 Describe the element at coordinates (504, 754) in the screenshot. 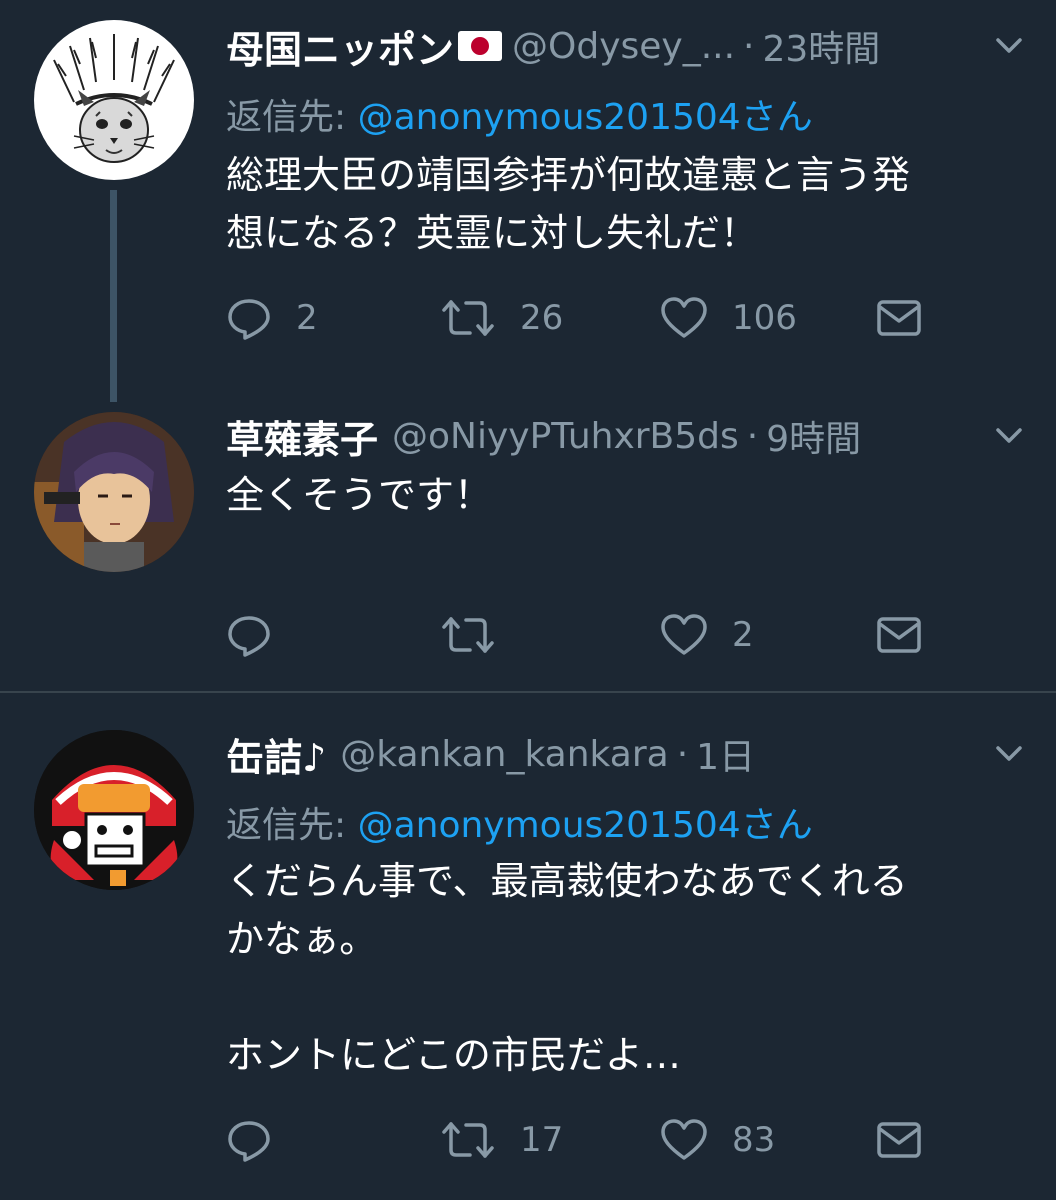

I see `handle: @kankan_kankara` at that location.